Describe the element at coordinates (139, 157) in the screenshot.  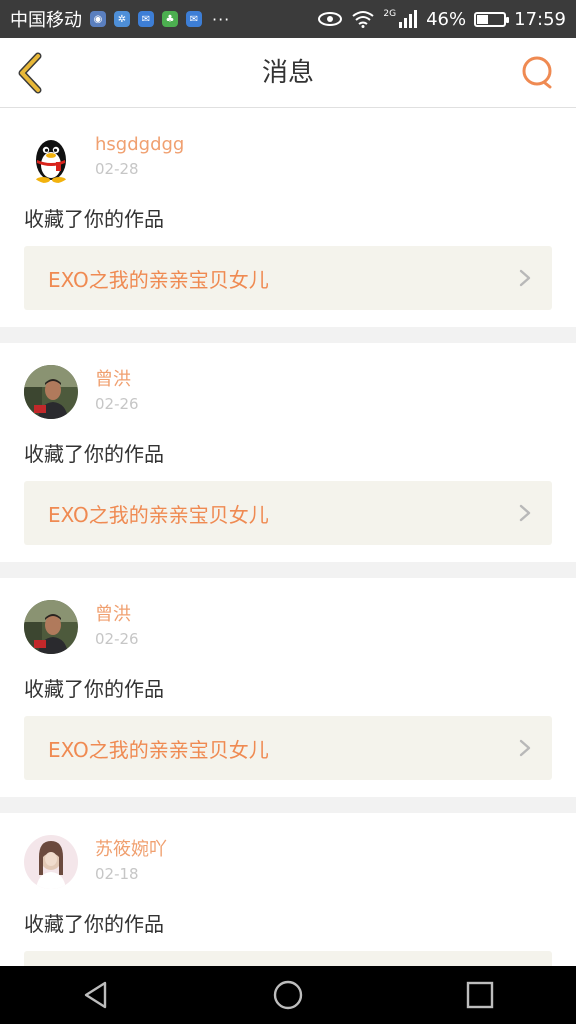
I see `user-meta: hsgdgdgg 02-28` at that location.